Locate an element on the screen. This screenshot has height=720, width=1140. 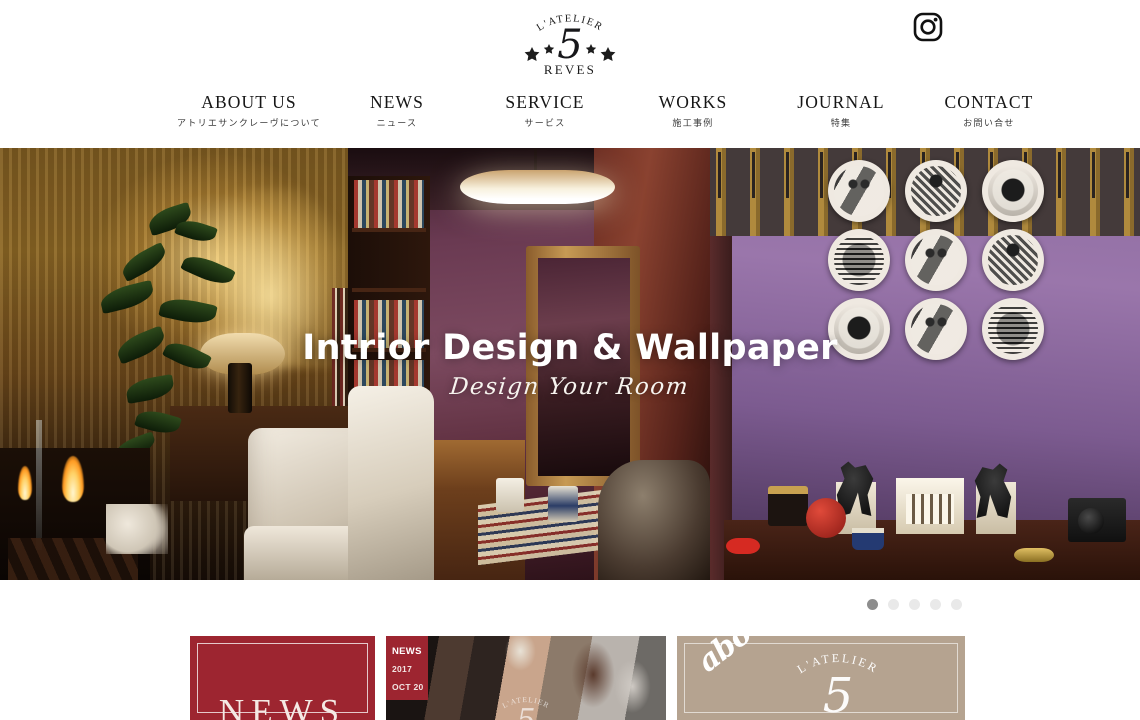
badge-year: 2017 is located at coordinates (402, 669).